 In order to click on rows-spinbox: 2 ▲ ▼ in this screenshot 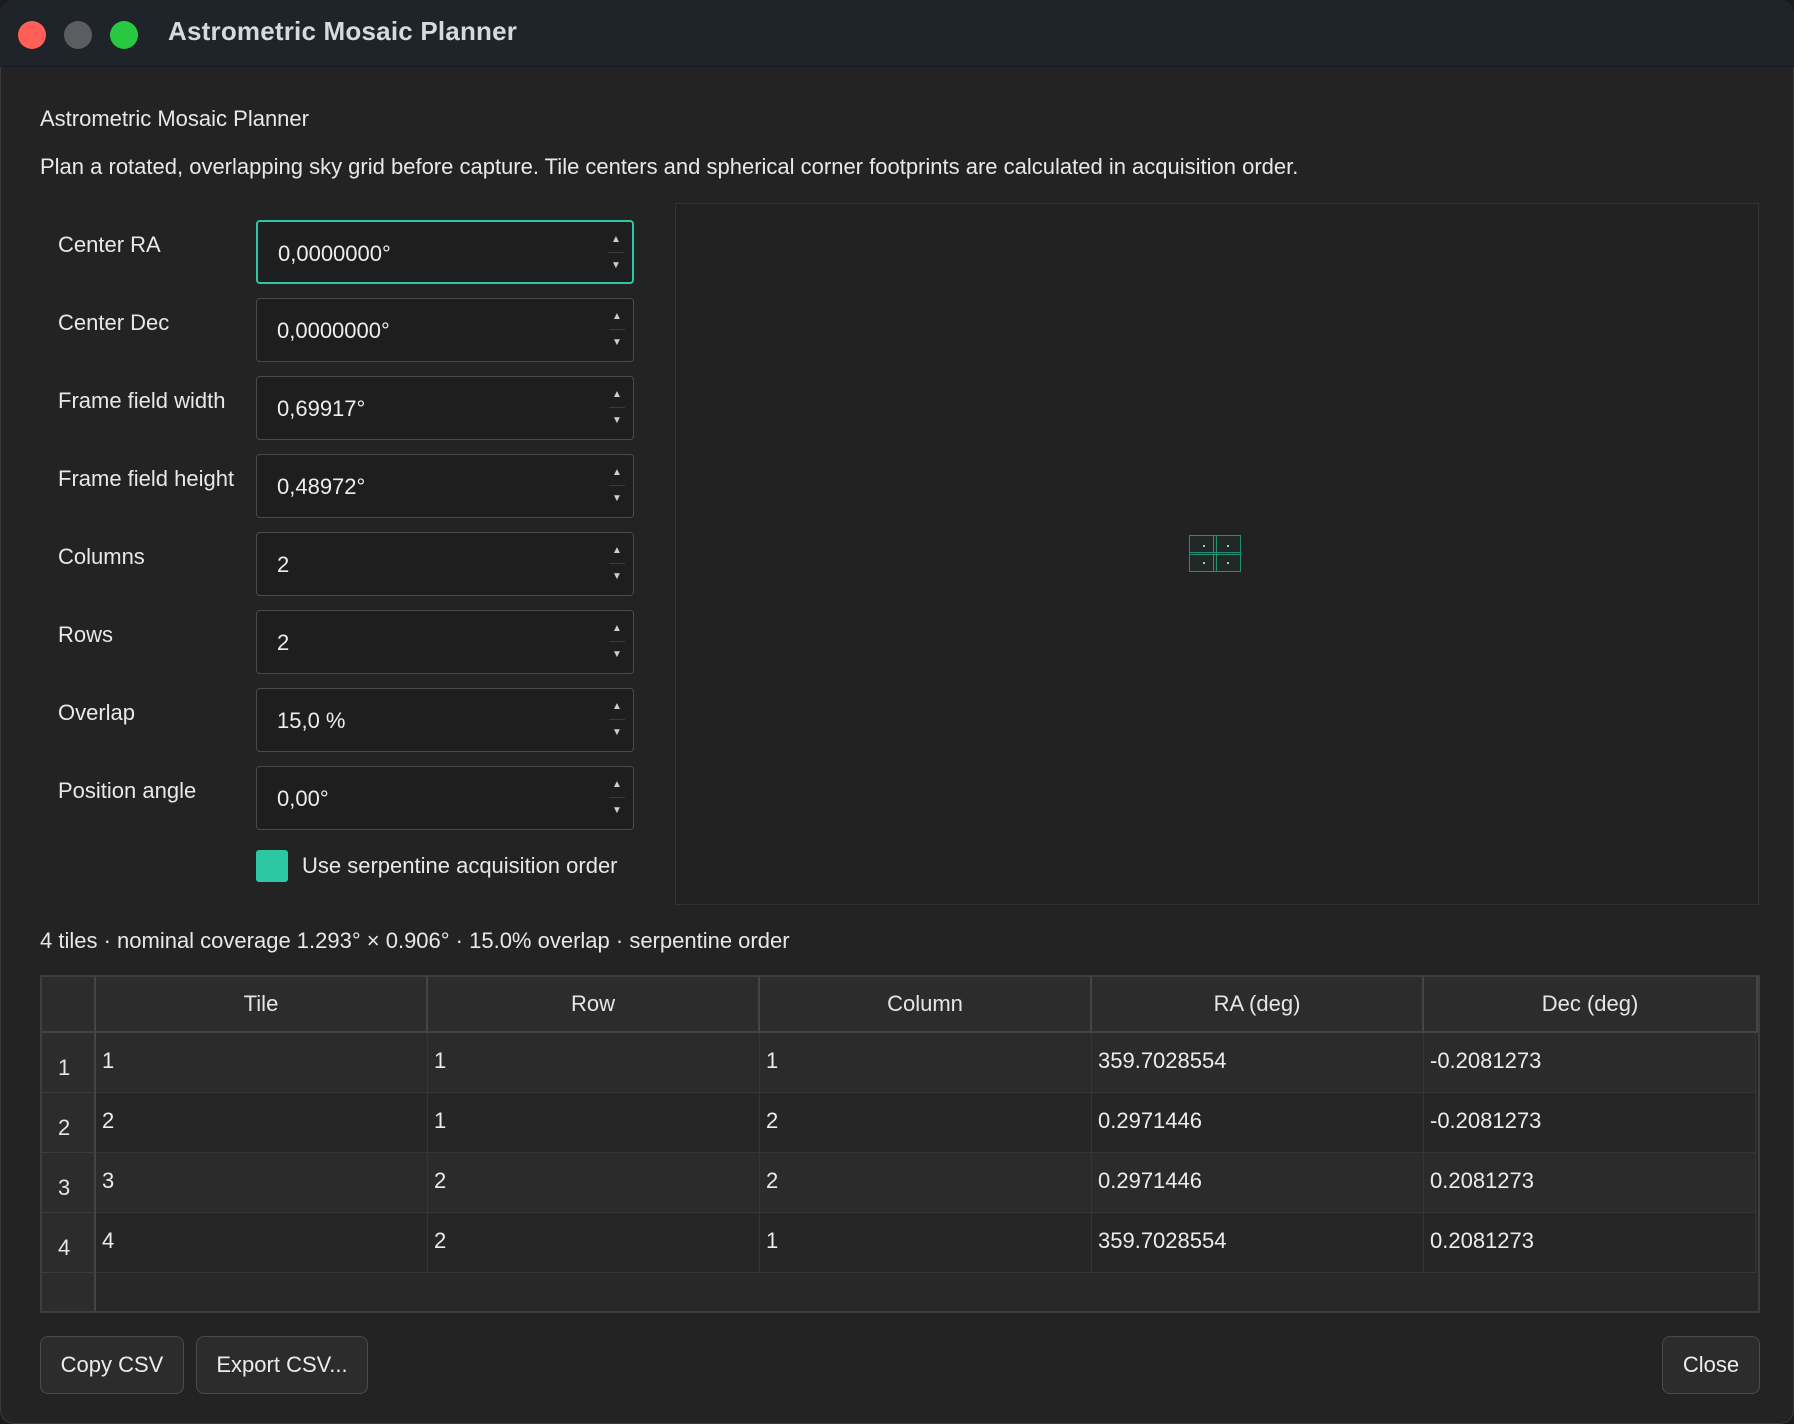, I will do `click(445, 642)`.